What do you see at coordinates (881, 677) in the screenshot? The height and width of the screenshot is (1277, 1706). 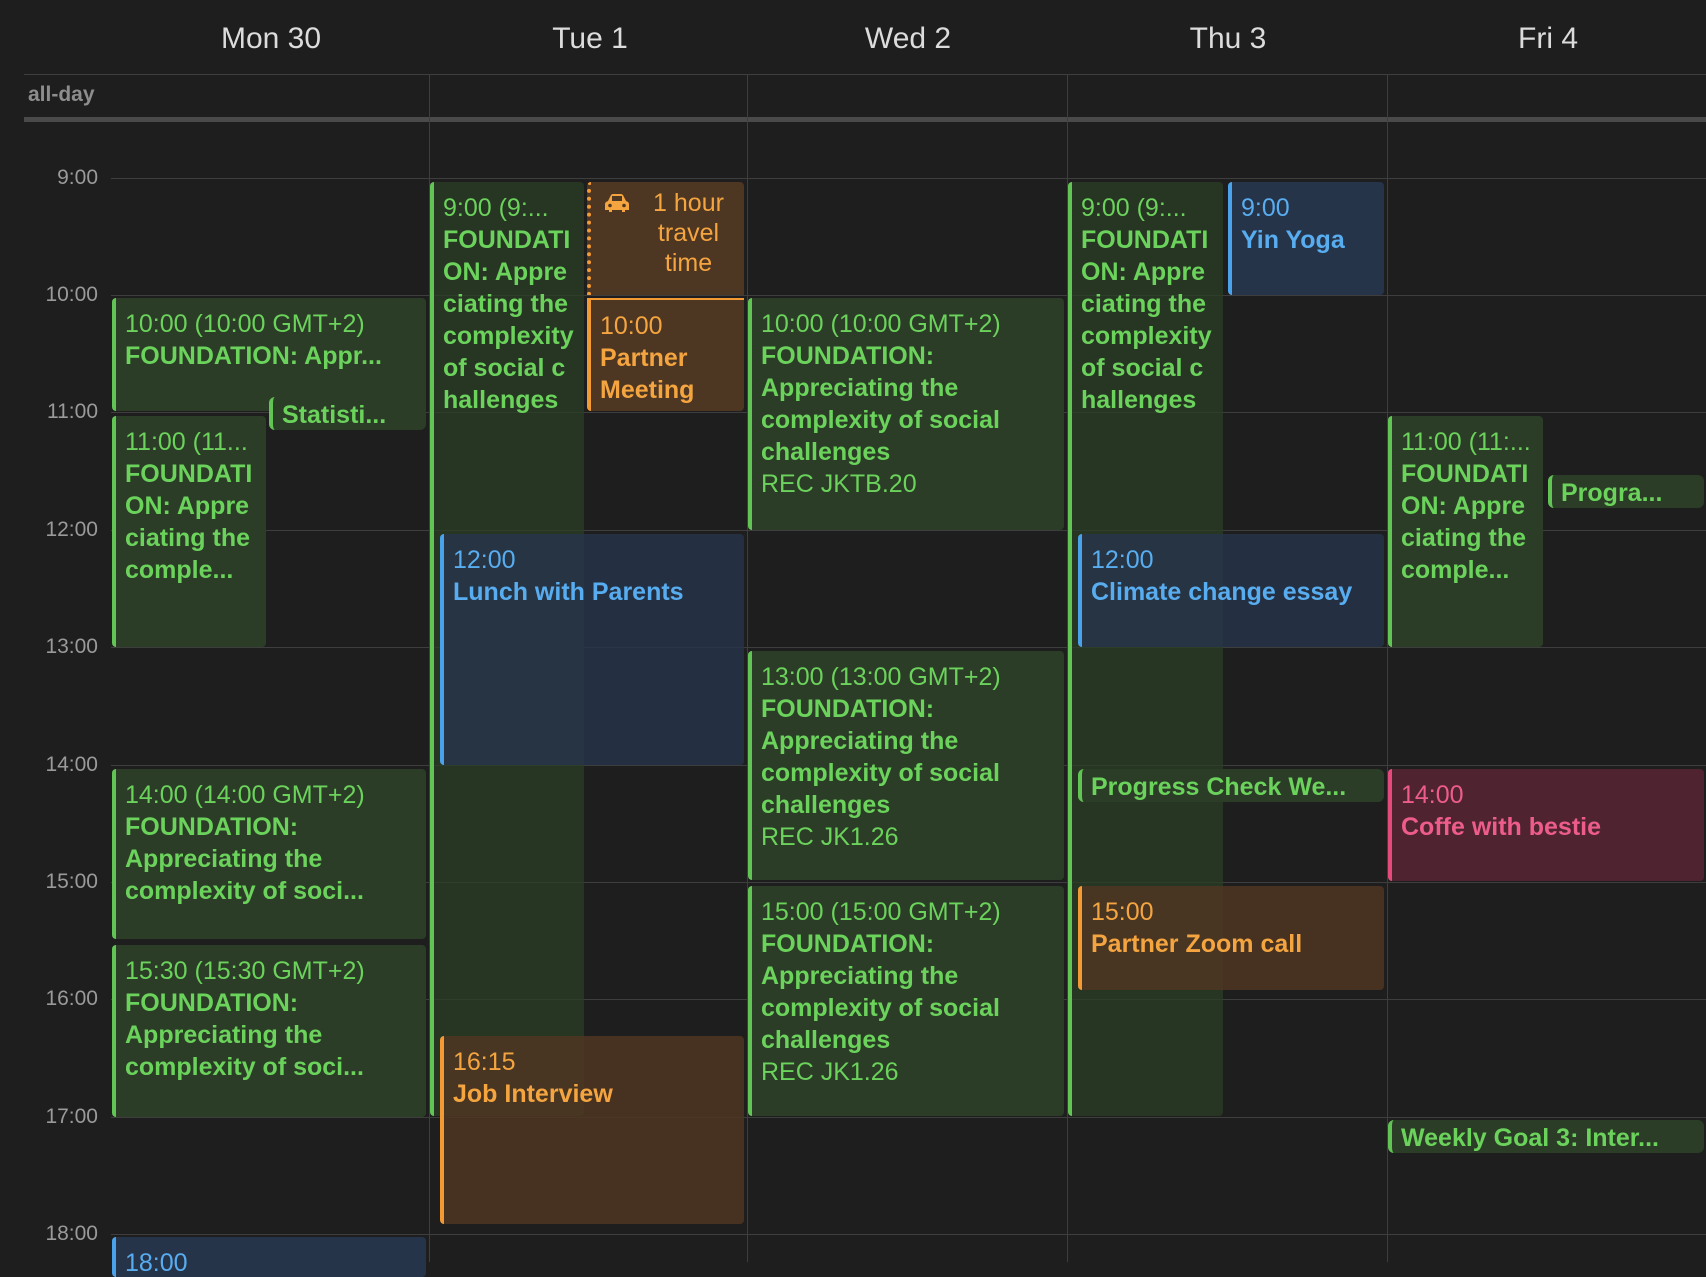 I see `event-time: 13:00 (13:00 GMT+2)` at bounding box center [881, 677].